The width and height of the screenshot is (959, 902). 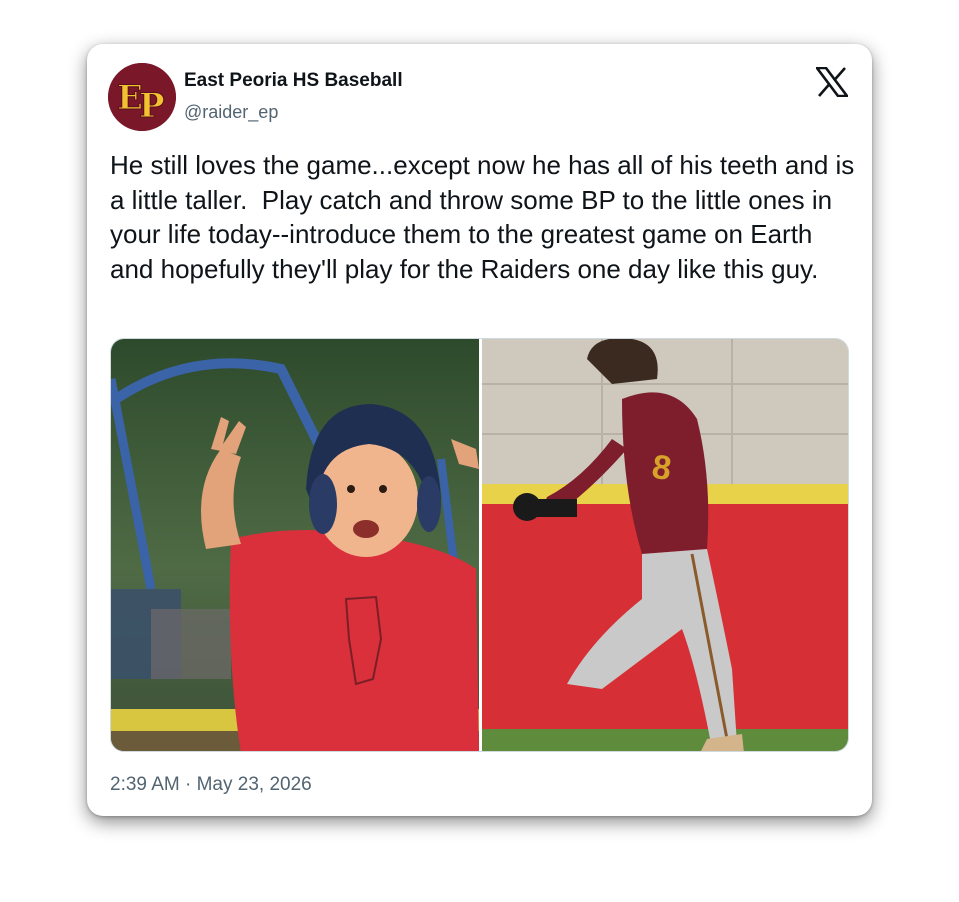 What do you see at coordinates (152, 106) in the screenshot?
I see `svg-text: P` at bounding box center [152, 106].